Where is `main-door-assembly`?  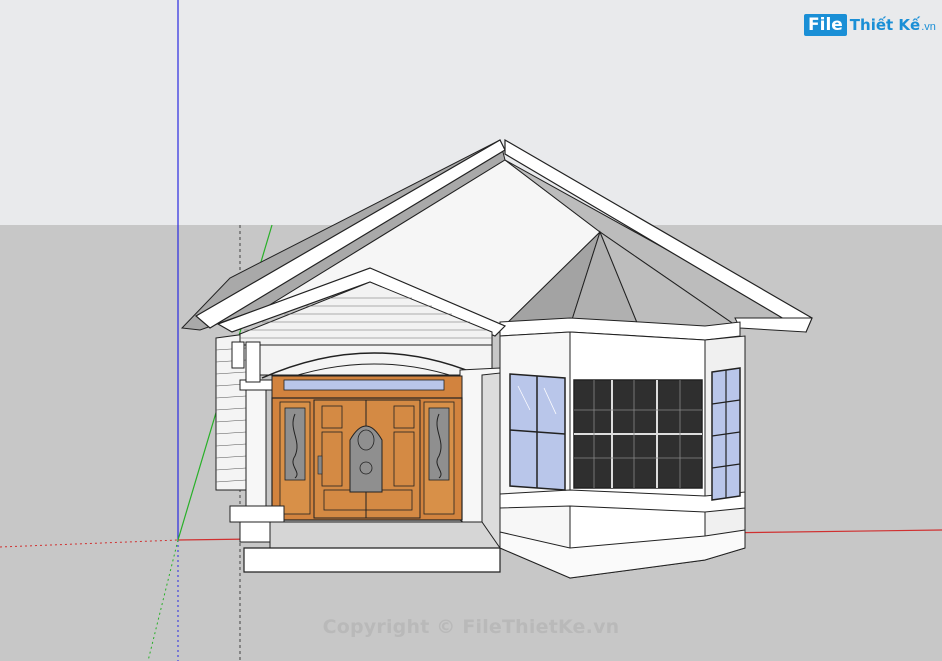 main-door-assembly is located at coordinates (367, 448).